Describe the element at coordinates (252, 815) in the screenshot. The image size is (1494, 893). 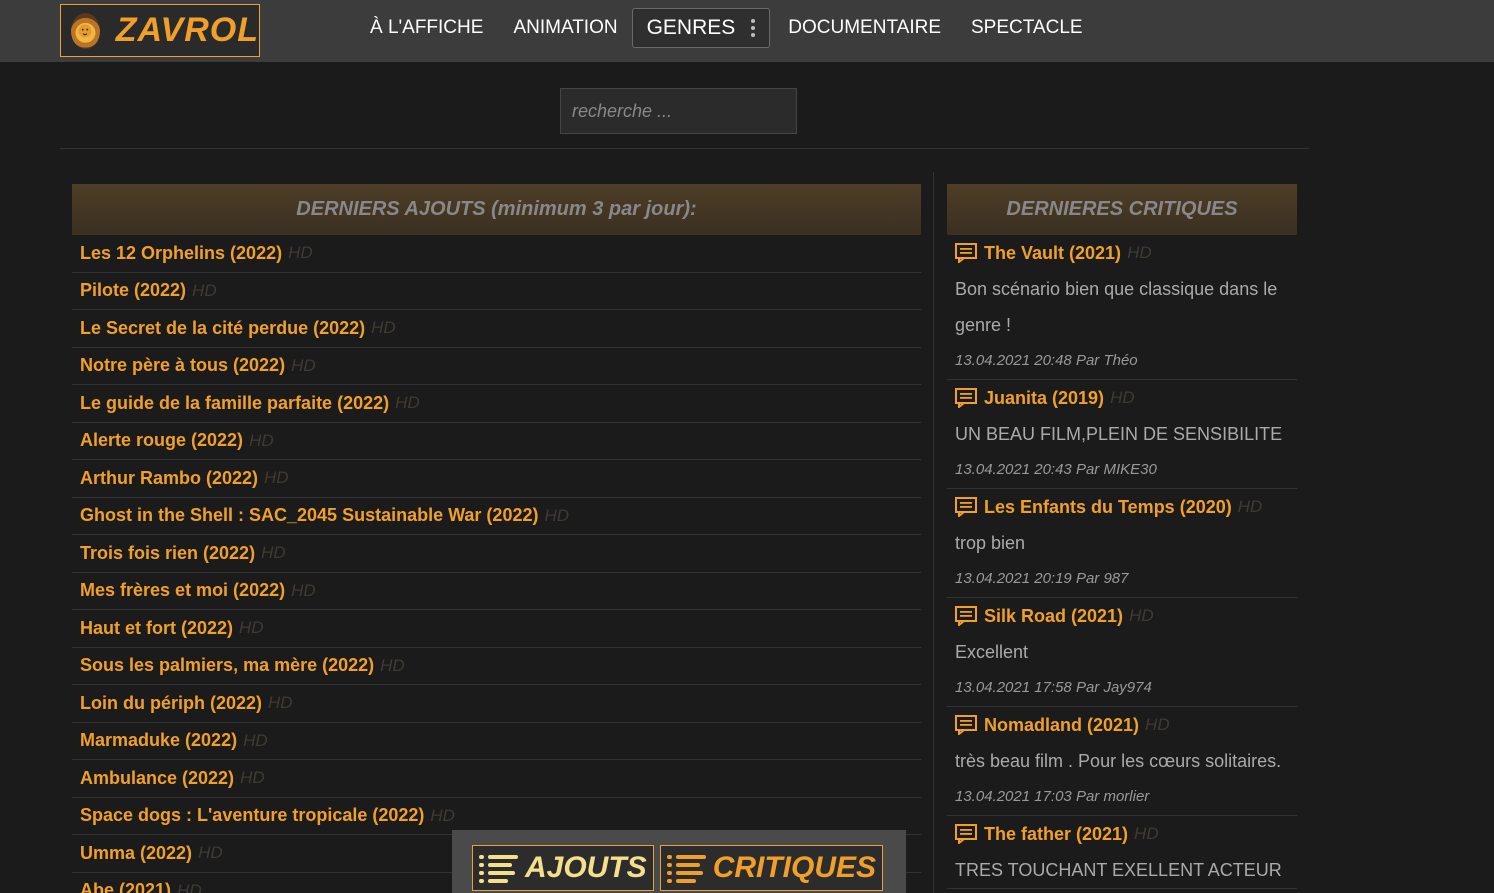
I see `movie-title-link: Space dogs : L'aventure tropicale (2022)` at that location.